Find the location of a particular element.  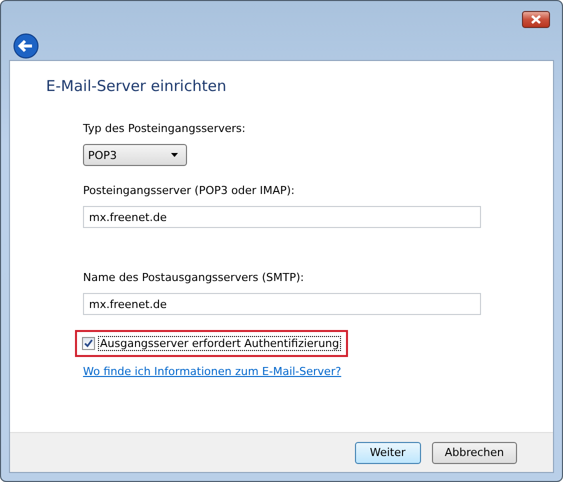

close-button is located at coordinates (536, 19).